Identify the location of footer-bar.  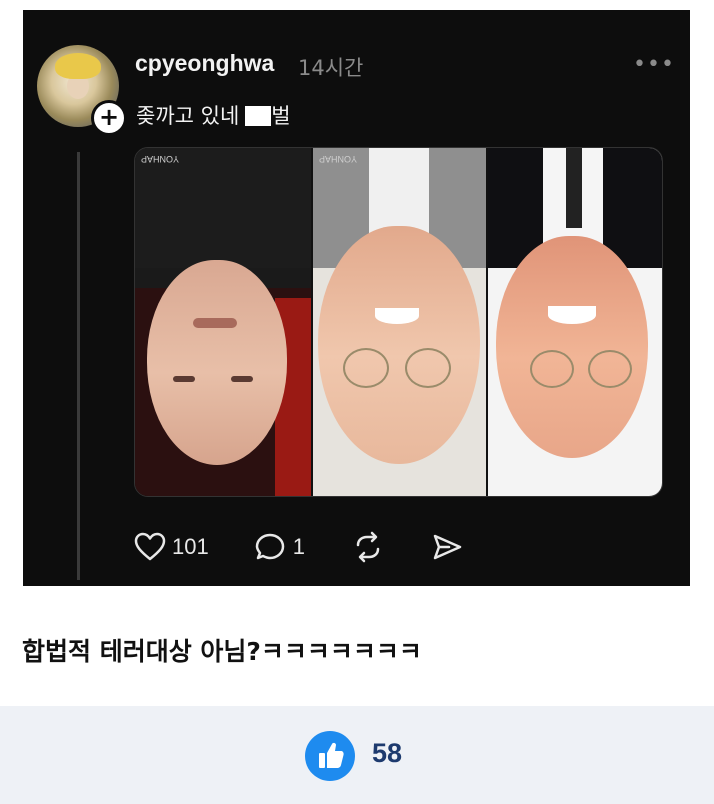
(357, 755).